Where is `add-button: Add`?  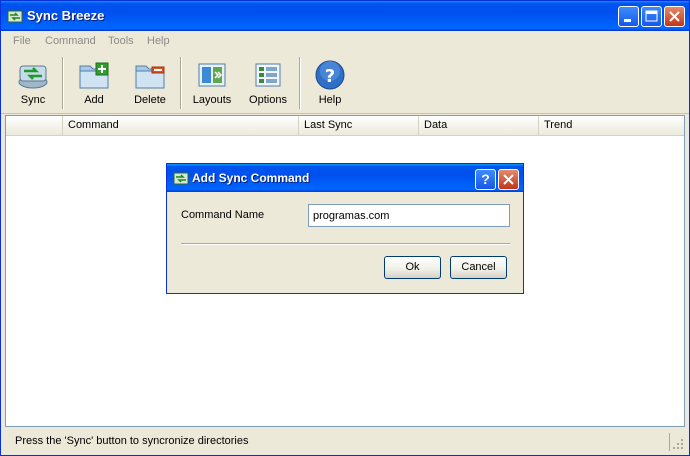 add-button: Add is located at coordinates (94, 82).